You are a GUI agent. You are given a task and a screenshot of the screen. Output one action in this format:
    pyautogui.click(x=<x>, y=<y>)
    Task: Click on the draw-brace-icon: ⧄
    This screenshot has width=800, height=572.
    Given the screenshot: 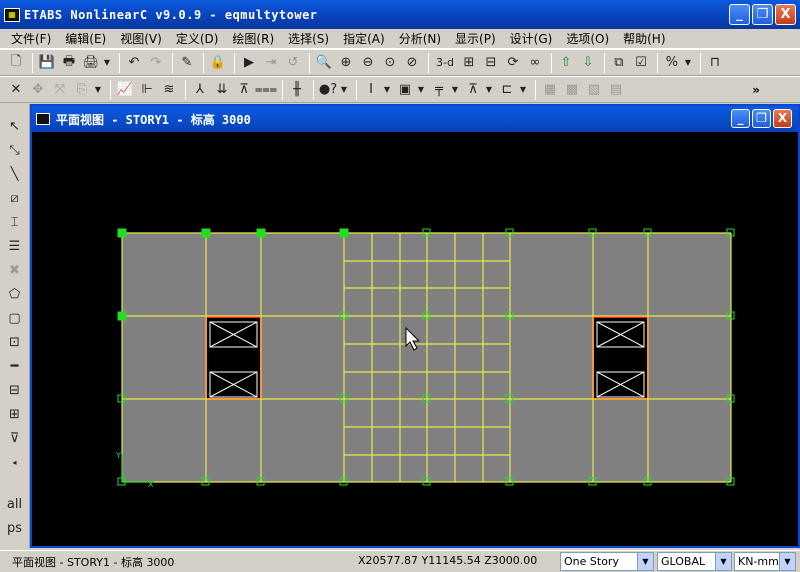 What is the action you would take?
    pyautogui.click(x=15, y=198)
    